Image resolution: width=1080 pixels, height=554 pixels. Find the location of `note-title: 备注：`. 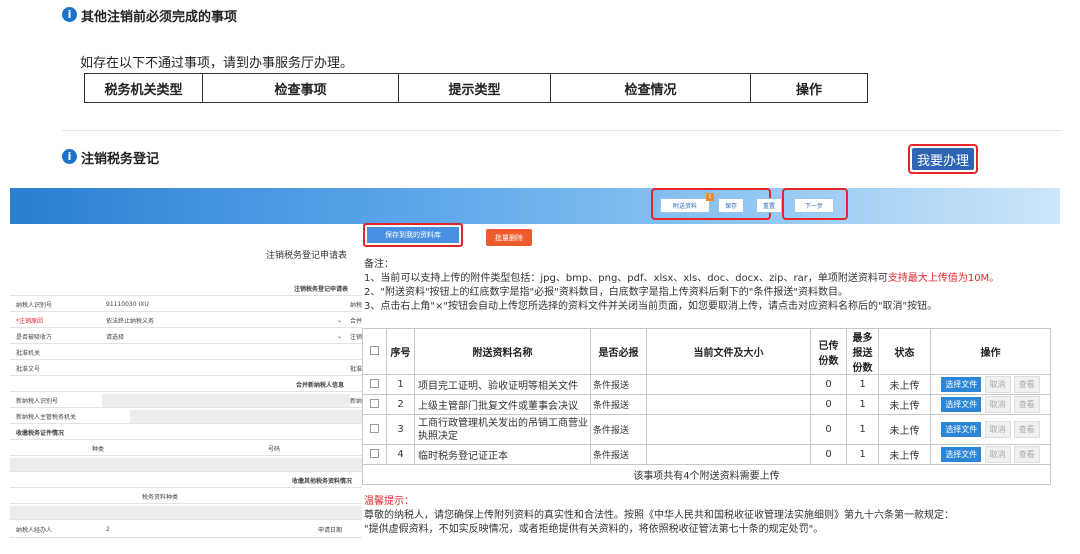

note-title: 备注： is located at coordinates (379, 264).